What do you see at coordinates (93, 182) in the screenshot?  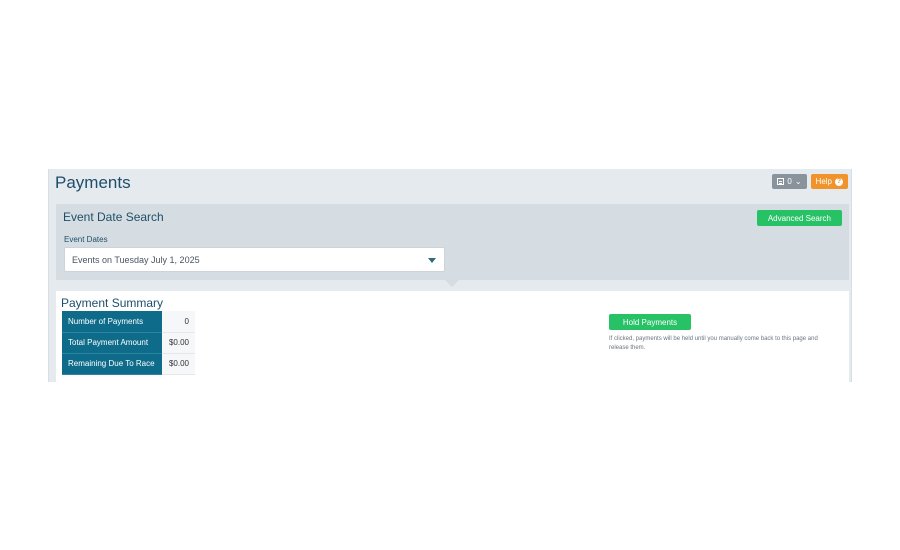 I see `page-title: Payments` at bounding box center [93, 182].